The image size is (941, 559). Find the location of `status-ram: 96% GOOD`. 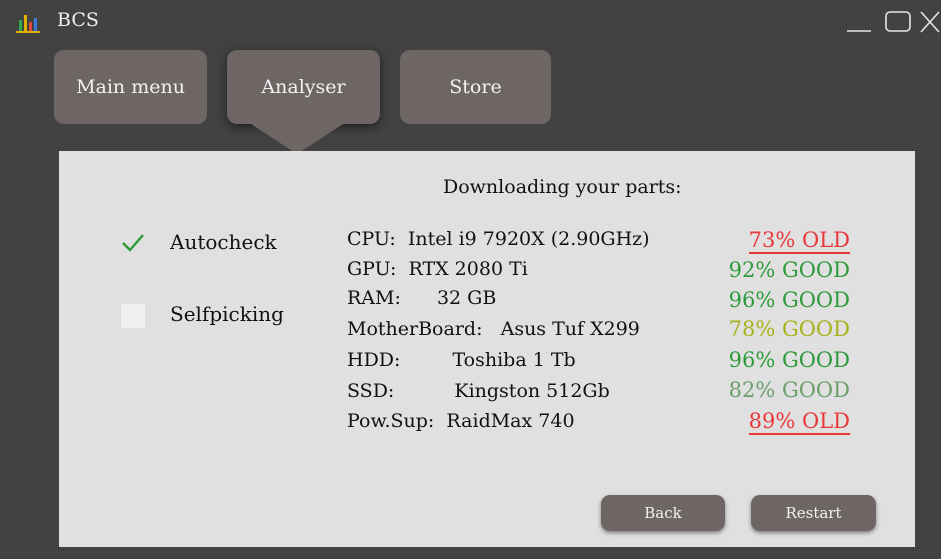

status-ram: 96% GOOD is located at coordinates (789, 300).